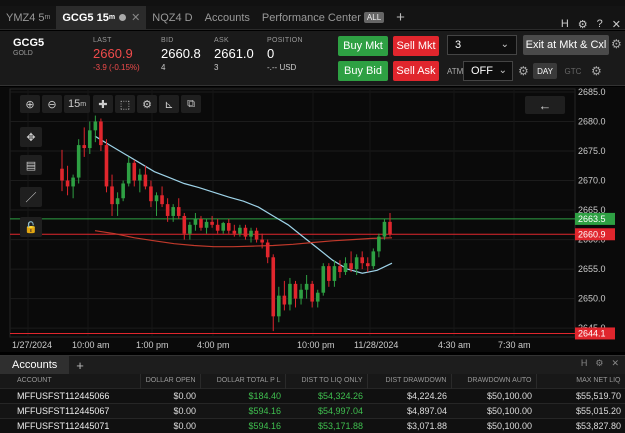 The height and width of the screenshot is (433, 625). Describe the element at coordinates (545, 71) in the screenshot. I see `day-toggle: DAY` at that location.